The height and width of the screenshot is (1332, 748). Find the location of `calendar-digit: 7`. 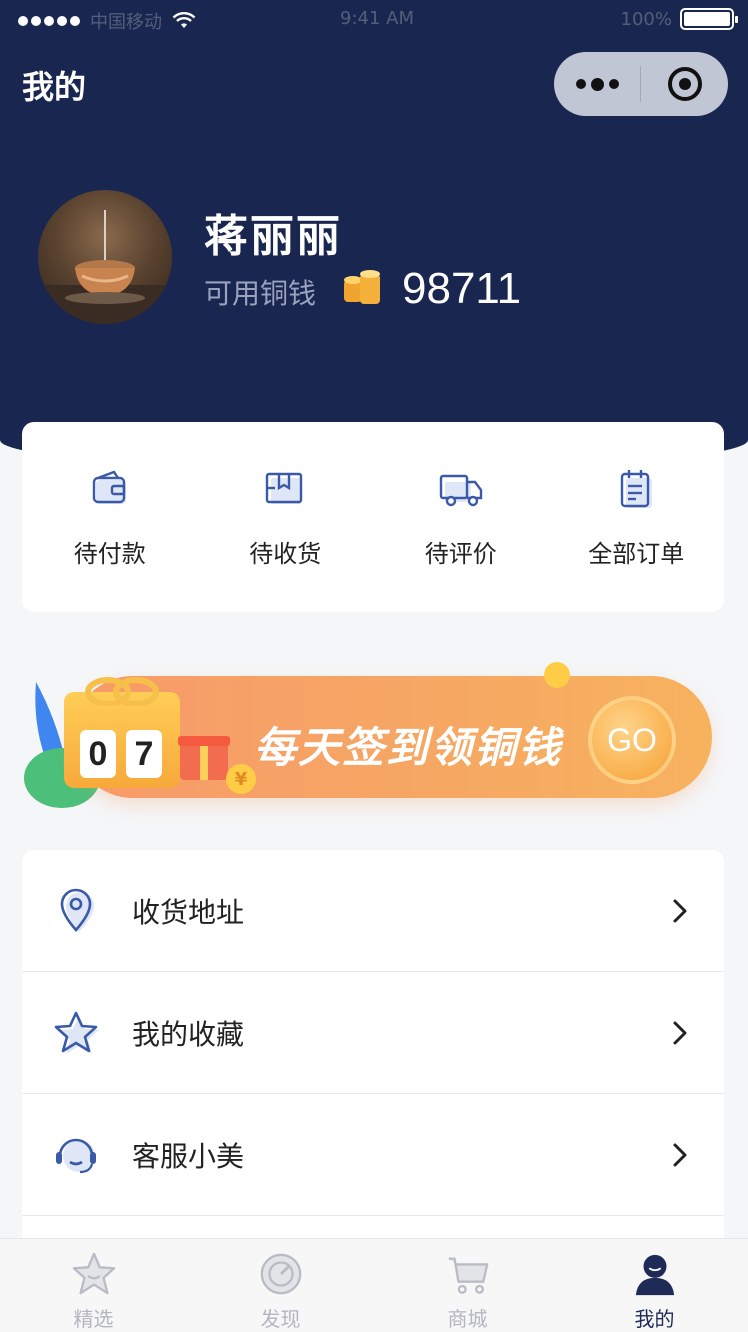

calendar-digit: 7 is located at coordinates (144, 754).